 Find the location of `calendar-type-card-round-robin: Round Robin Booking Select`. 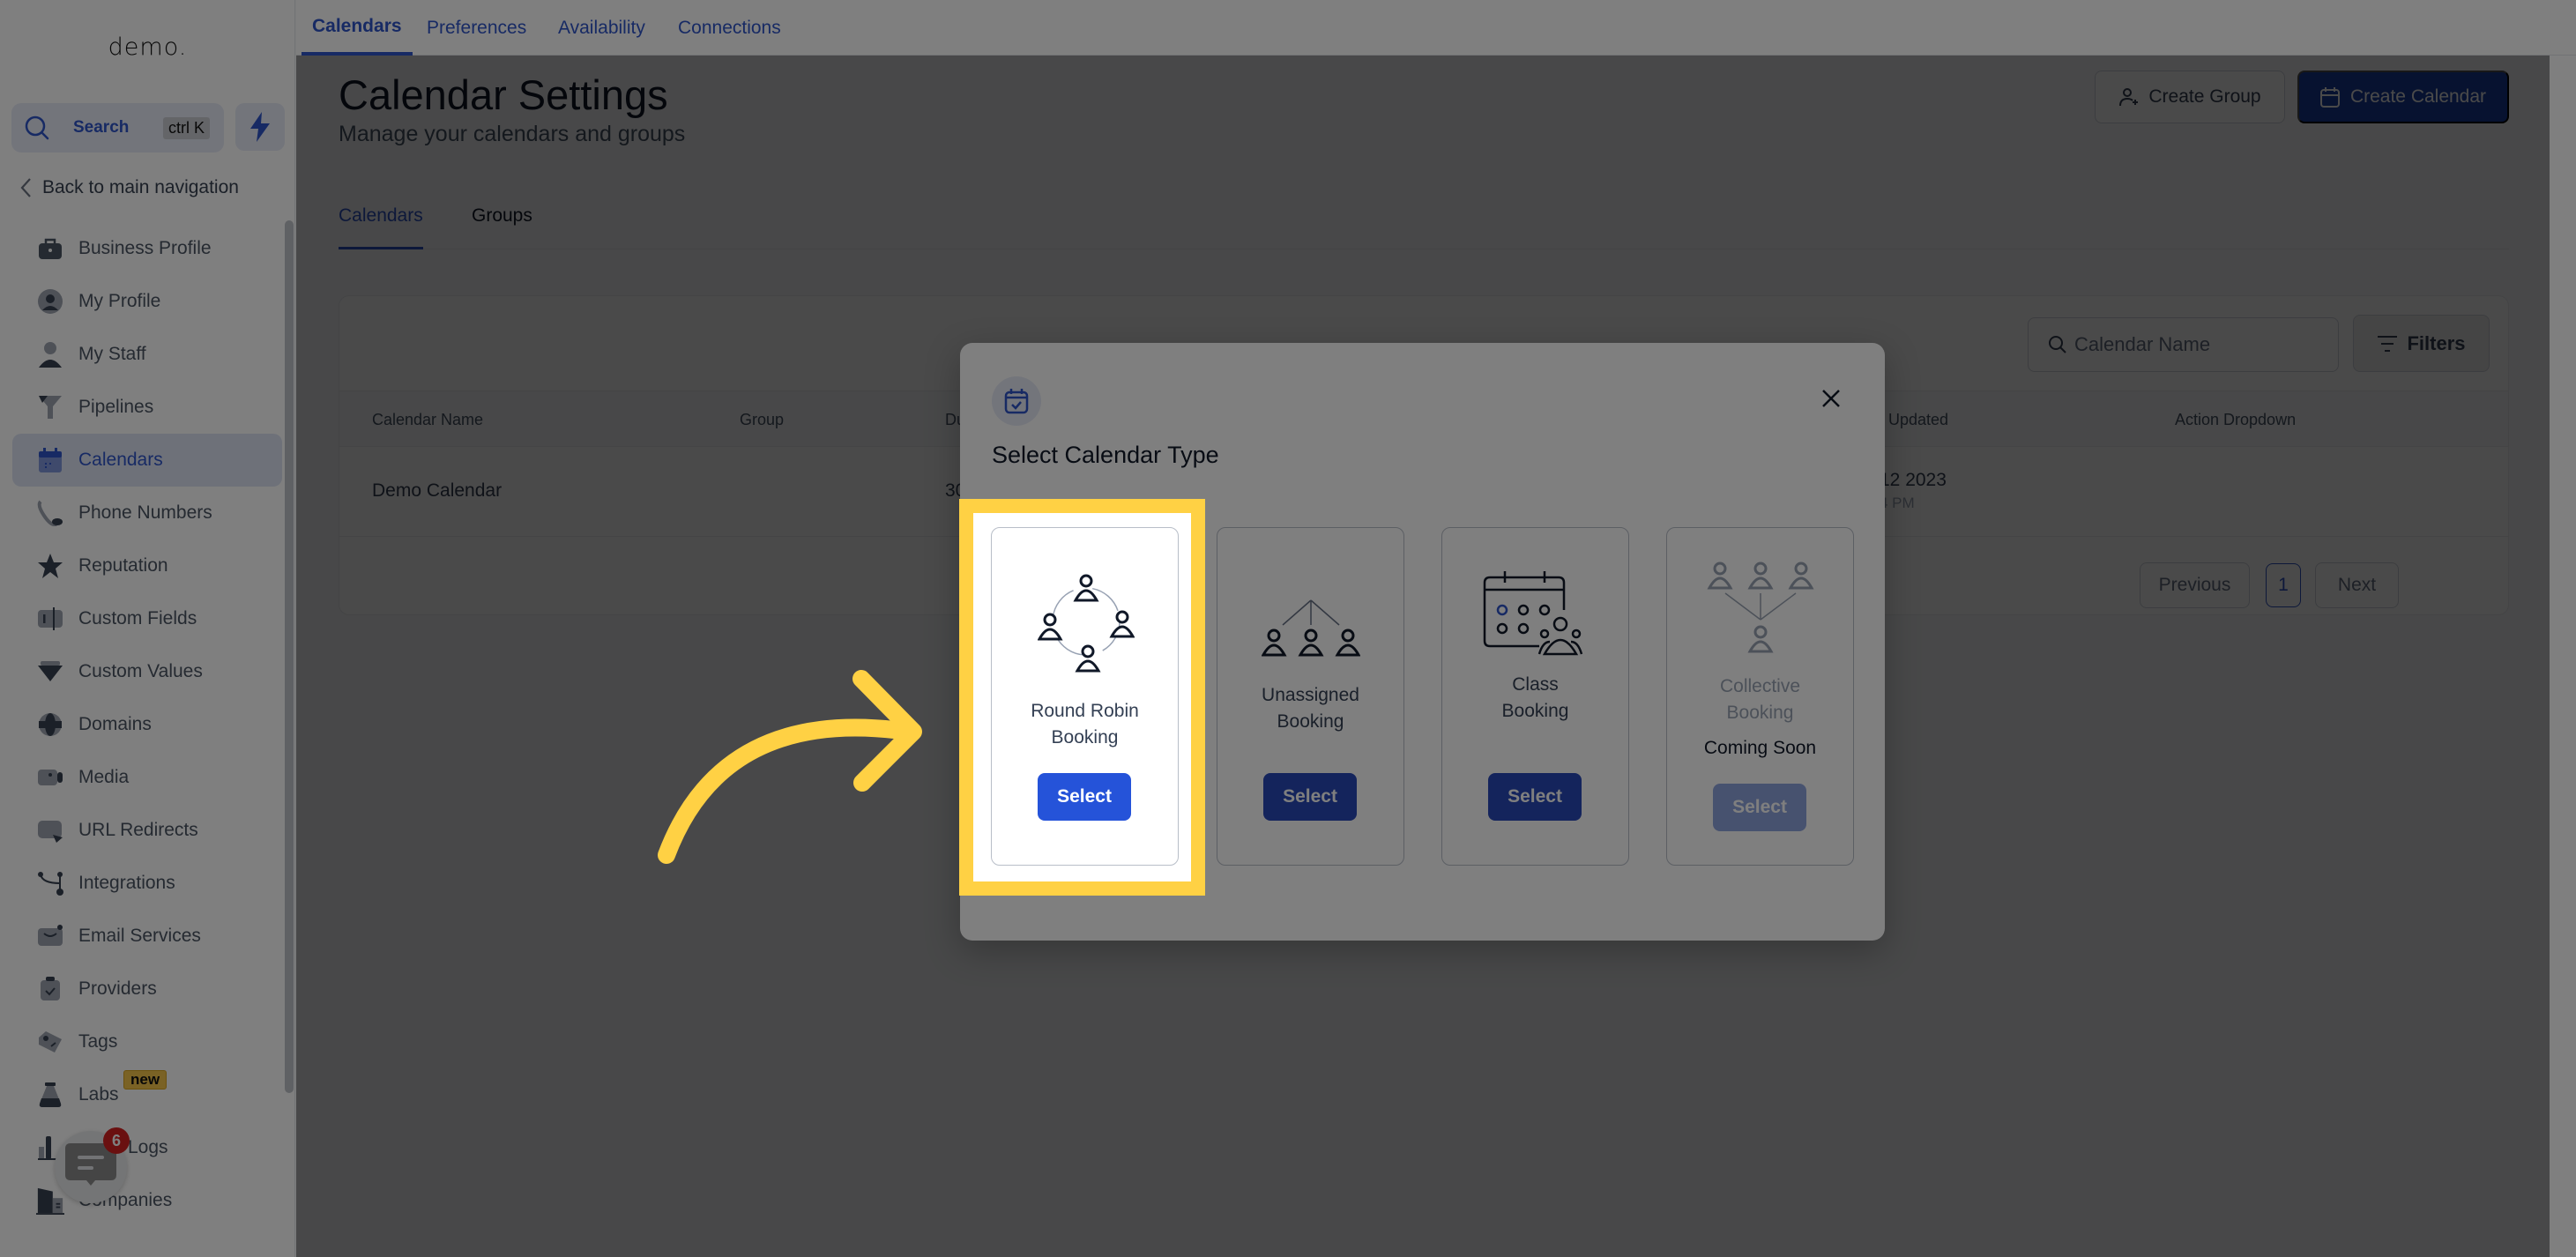

calendar-type-card-round-robin: Round Robin Booking Select is located at coordinates (1085, 696).